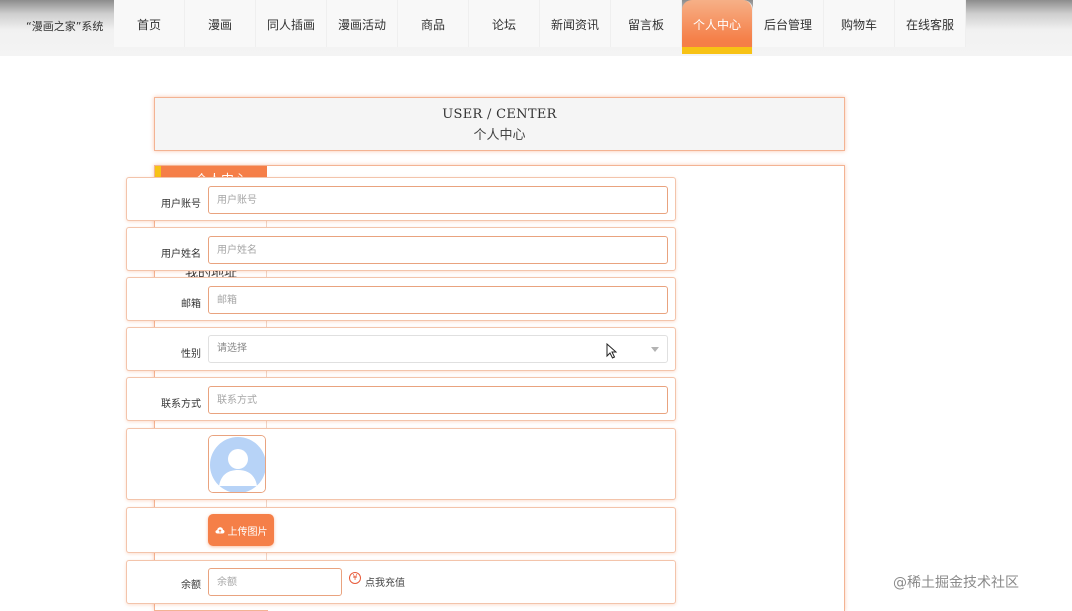  What do you see at coordinates (220, 23) in the screenshot?
I see `nav-item-comics: 漫画` at bounding box center [220, 23].